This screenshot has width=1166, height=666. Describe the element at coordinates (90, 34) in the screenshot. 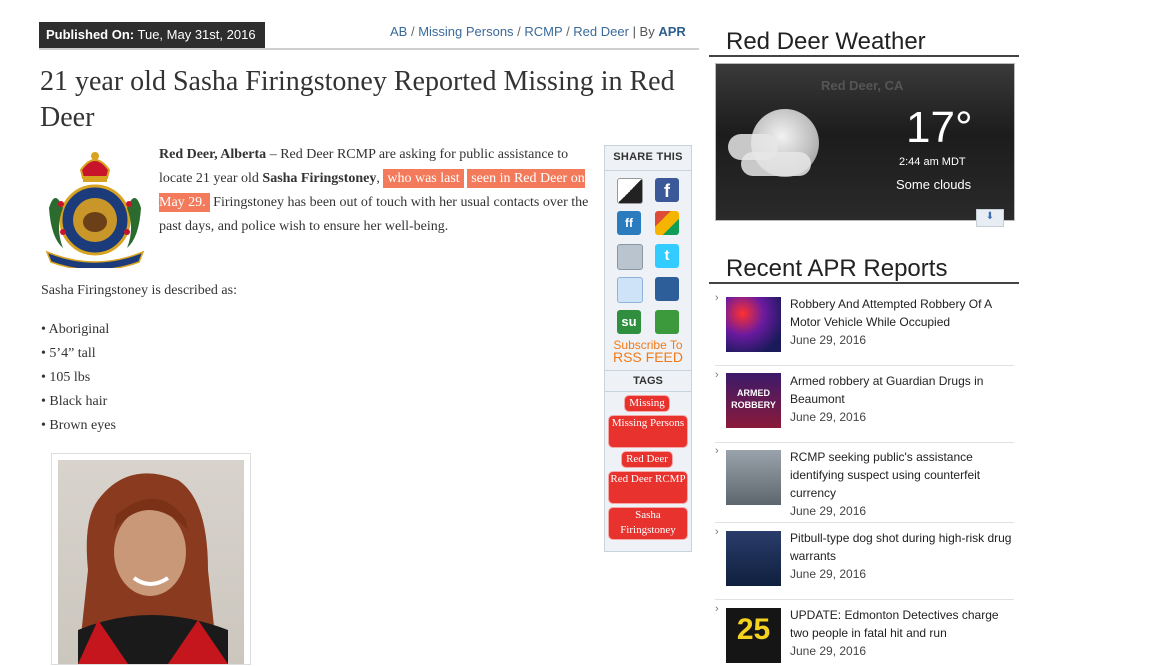

I see `published-label: Published On:` at that location.